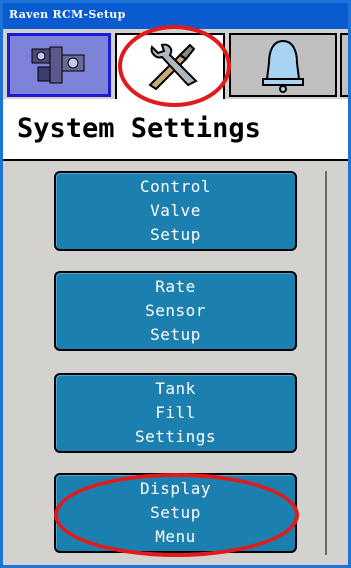  I want to click on gears-settings-icon, so click(59, 65).